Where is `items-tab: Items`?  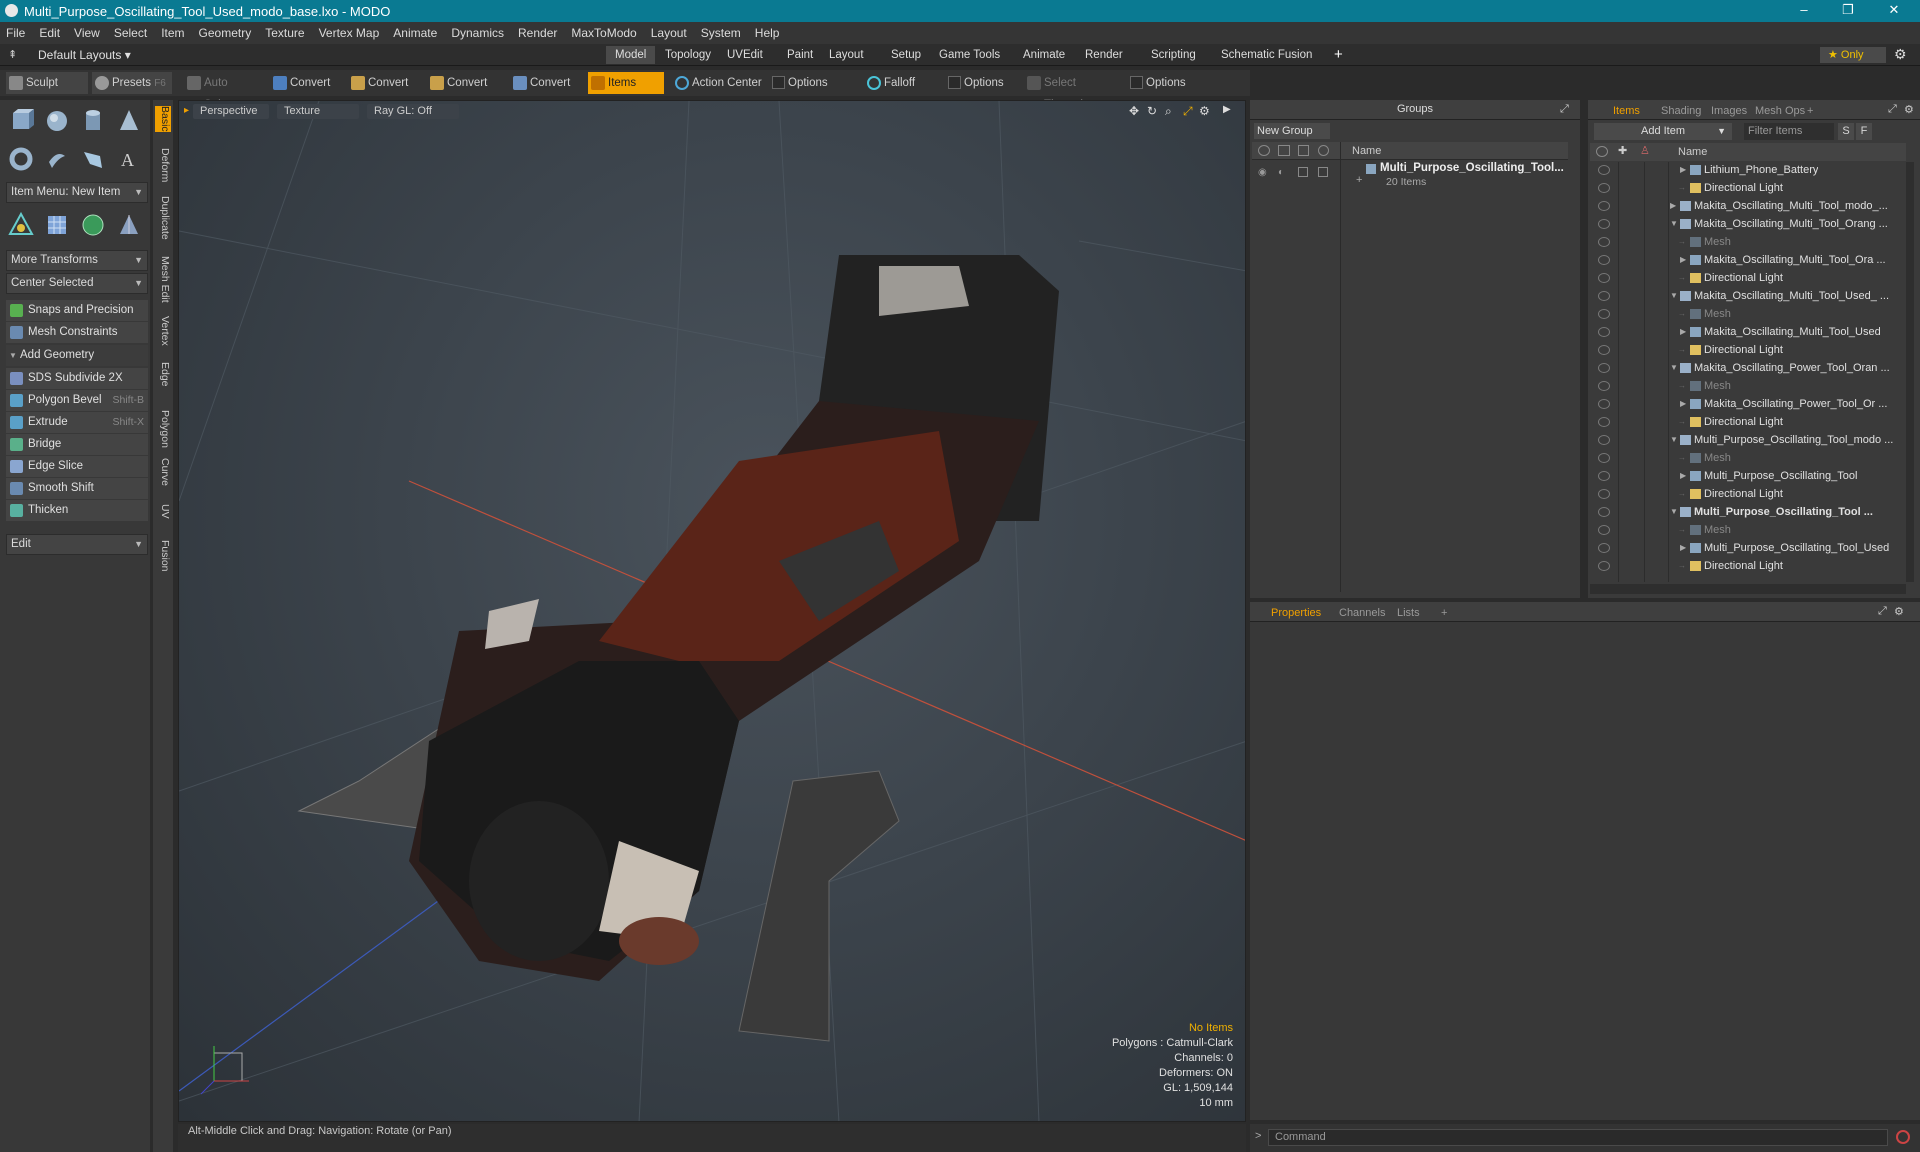
items-tab: Items is located at coordinates (1626, 111).